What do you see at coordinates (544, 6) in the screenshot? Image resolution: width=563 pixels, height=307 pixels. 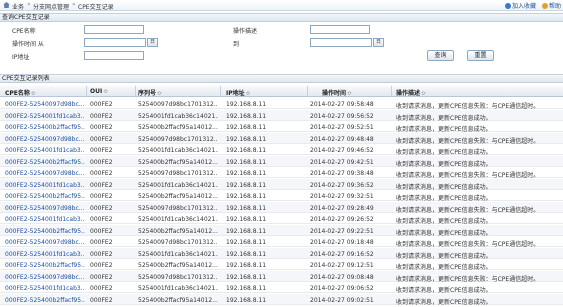 I see `help-icon` at bounding box center [544, 6].